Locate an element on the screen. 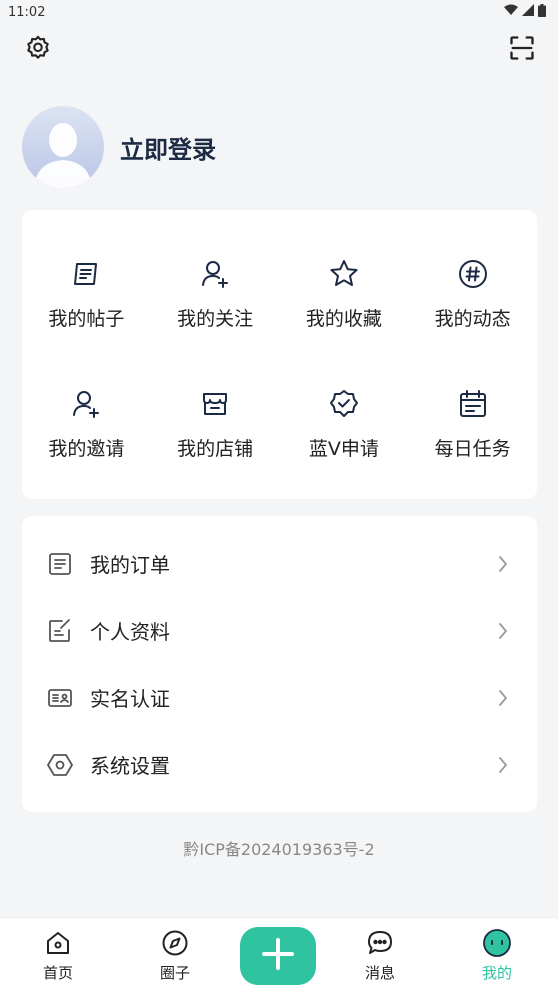  tab-home: 首页 is located at coordinates (58, 955).